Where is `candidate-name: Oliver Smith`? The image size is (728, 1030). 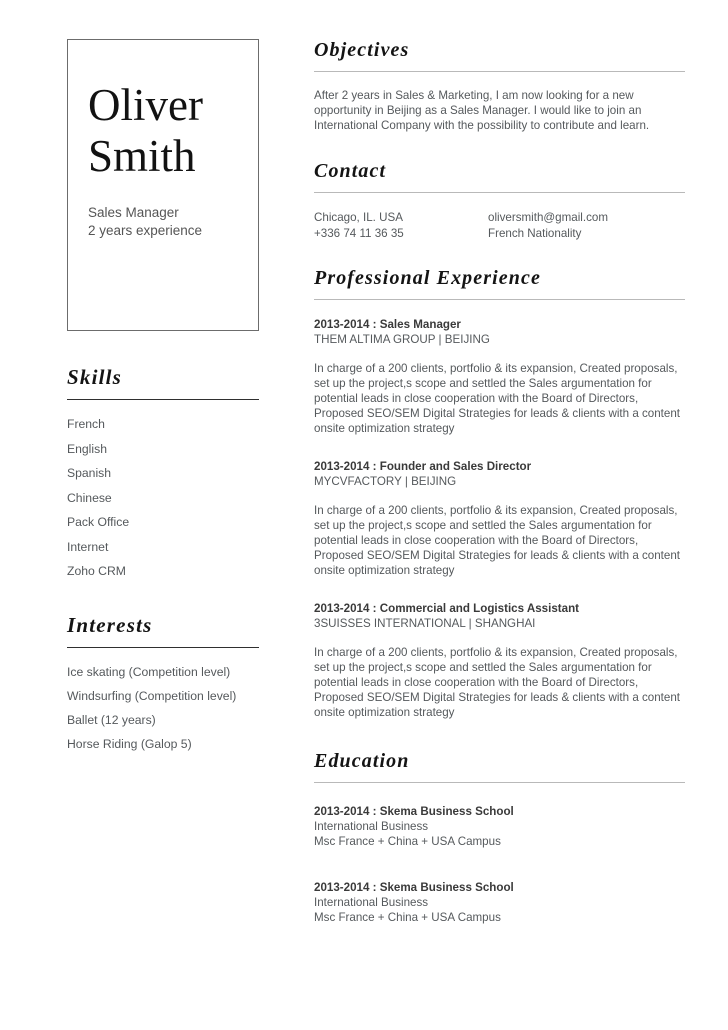
candidate-name: Oliver Smith is located at coordinates (163, 131).